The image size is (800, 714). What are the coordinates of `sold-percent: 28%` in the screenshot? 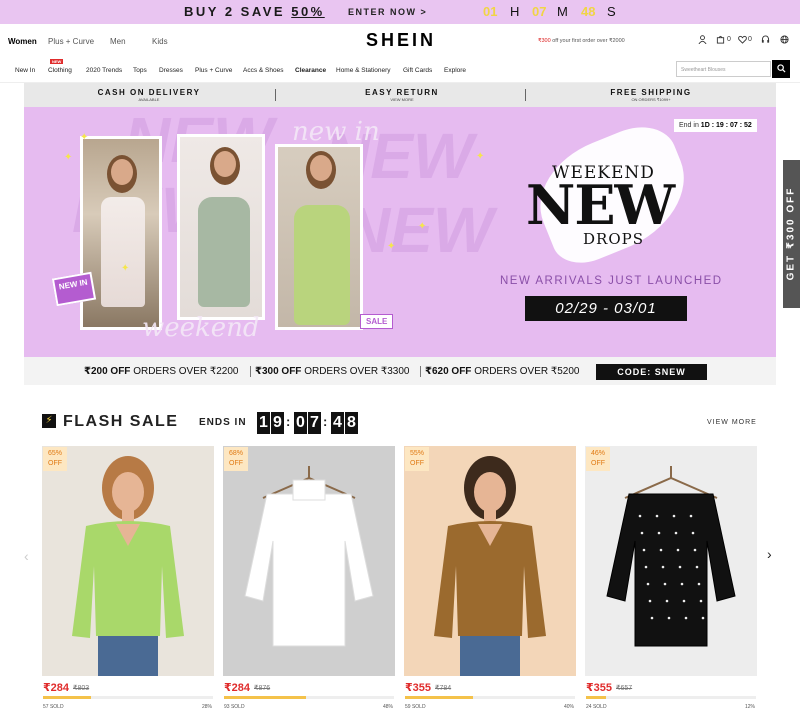 It's located at (206, 707).